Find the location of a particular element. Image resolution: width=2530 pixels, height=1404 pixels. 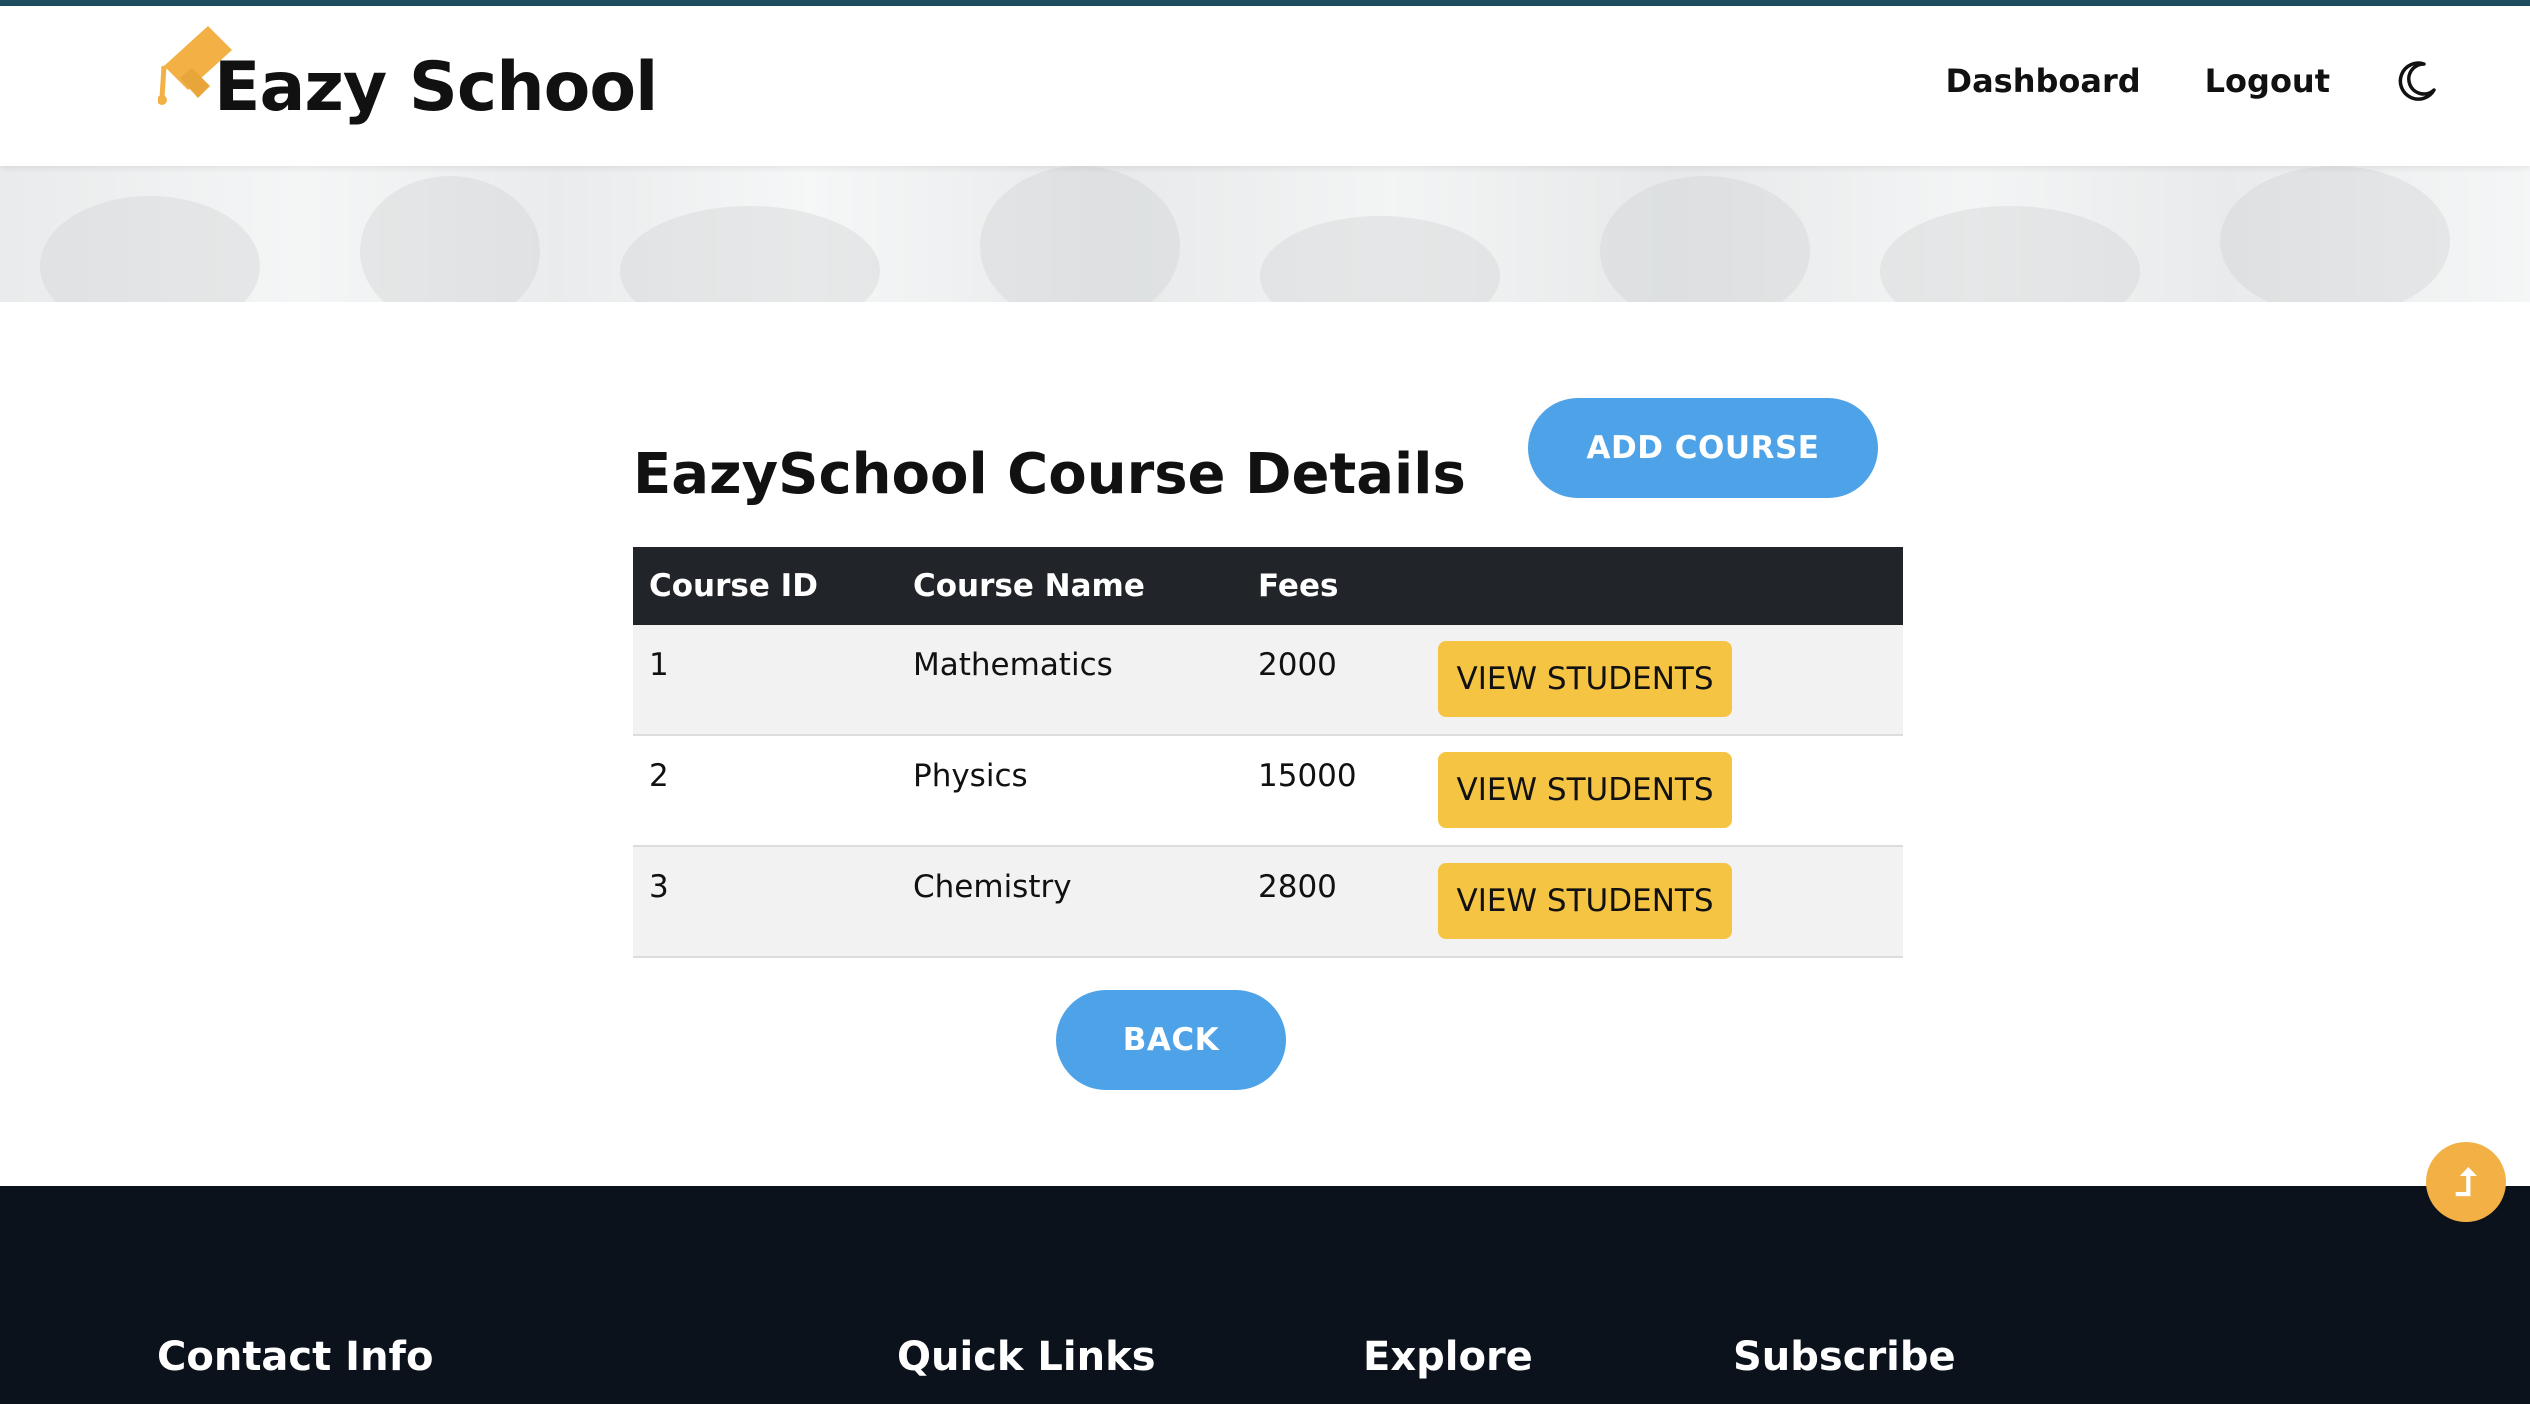

course-id-cell: 2 is located at coordinates (659, 776).